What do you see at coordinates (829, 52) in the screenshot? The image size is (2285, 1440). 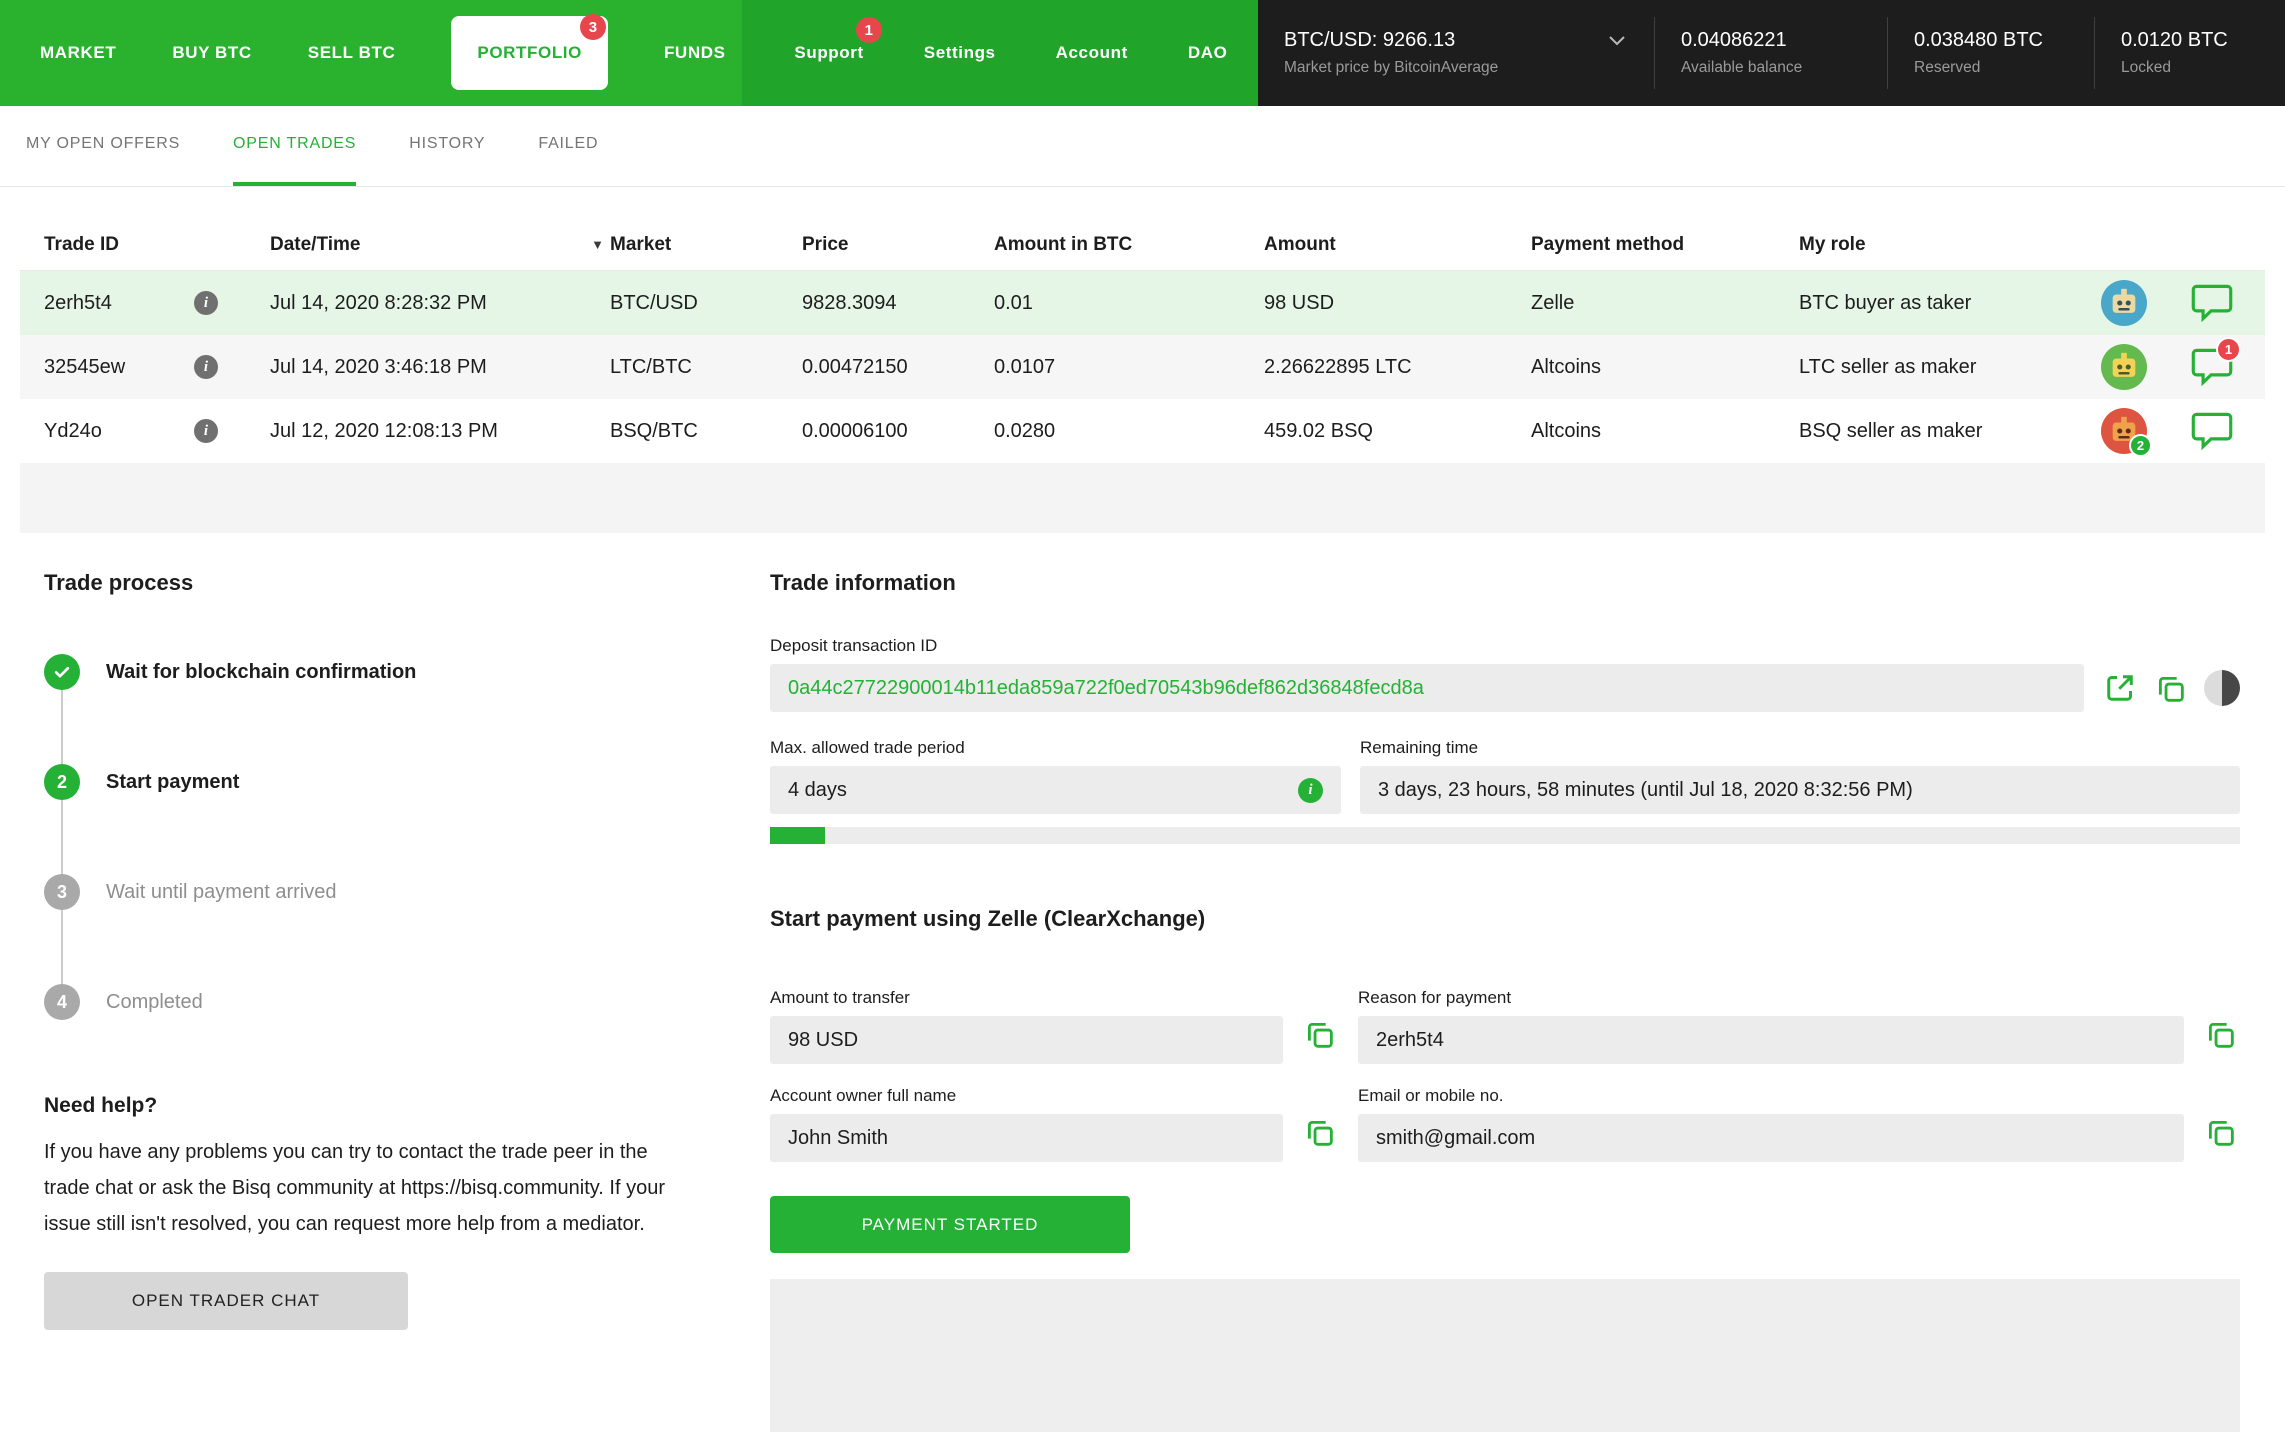 I see `nav-item-support-label: Support` at bounding box center [829, 52].